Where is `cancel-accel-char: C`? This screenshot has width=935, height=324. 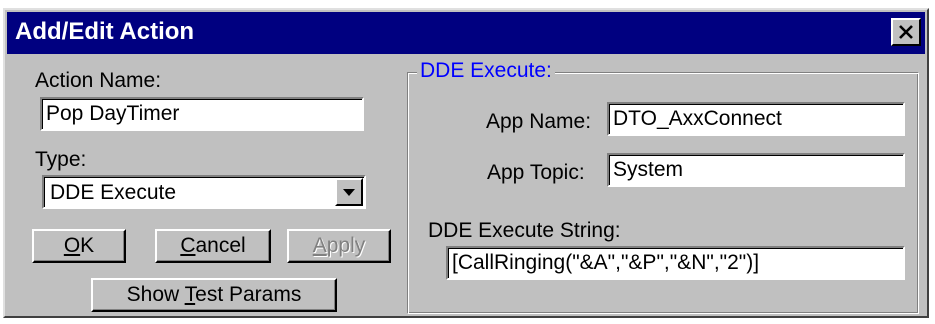
cancel-accel-char: C is located at coordinates (188, 245).